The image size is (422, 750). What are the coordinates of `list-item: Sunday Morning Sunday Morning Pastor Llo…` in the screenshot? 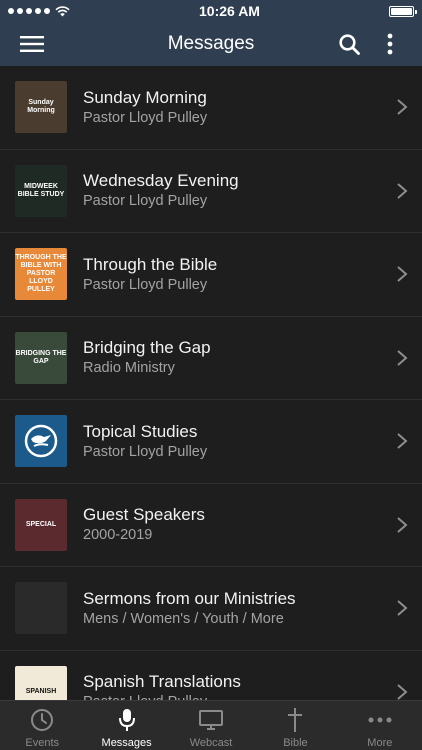 It's located at (211, 108).